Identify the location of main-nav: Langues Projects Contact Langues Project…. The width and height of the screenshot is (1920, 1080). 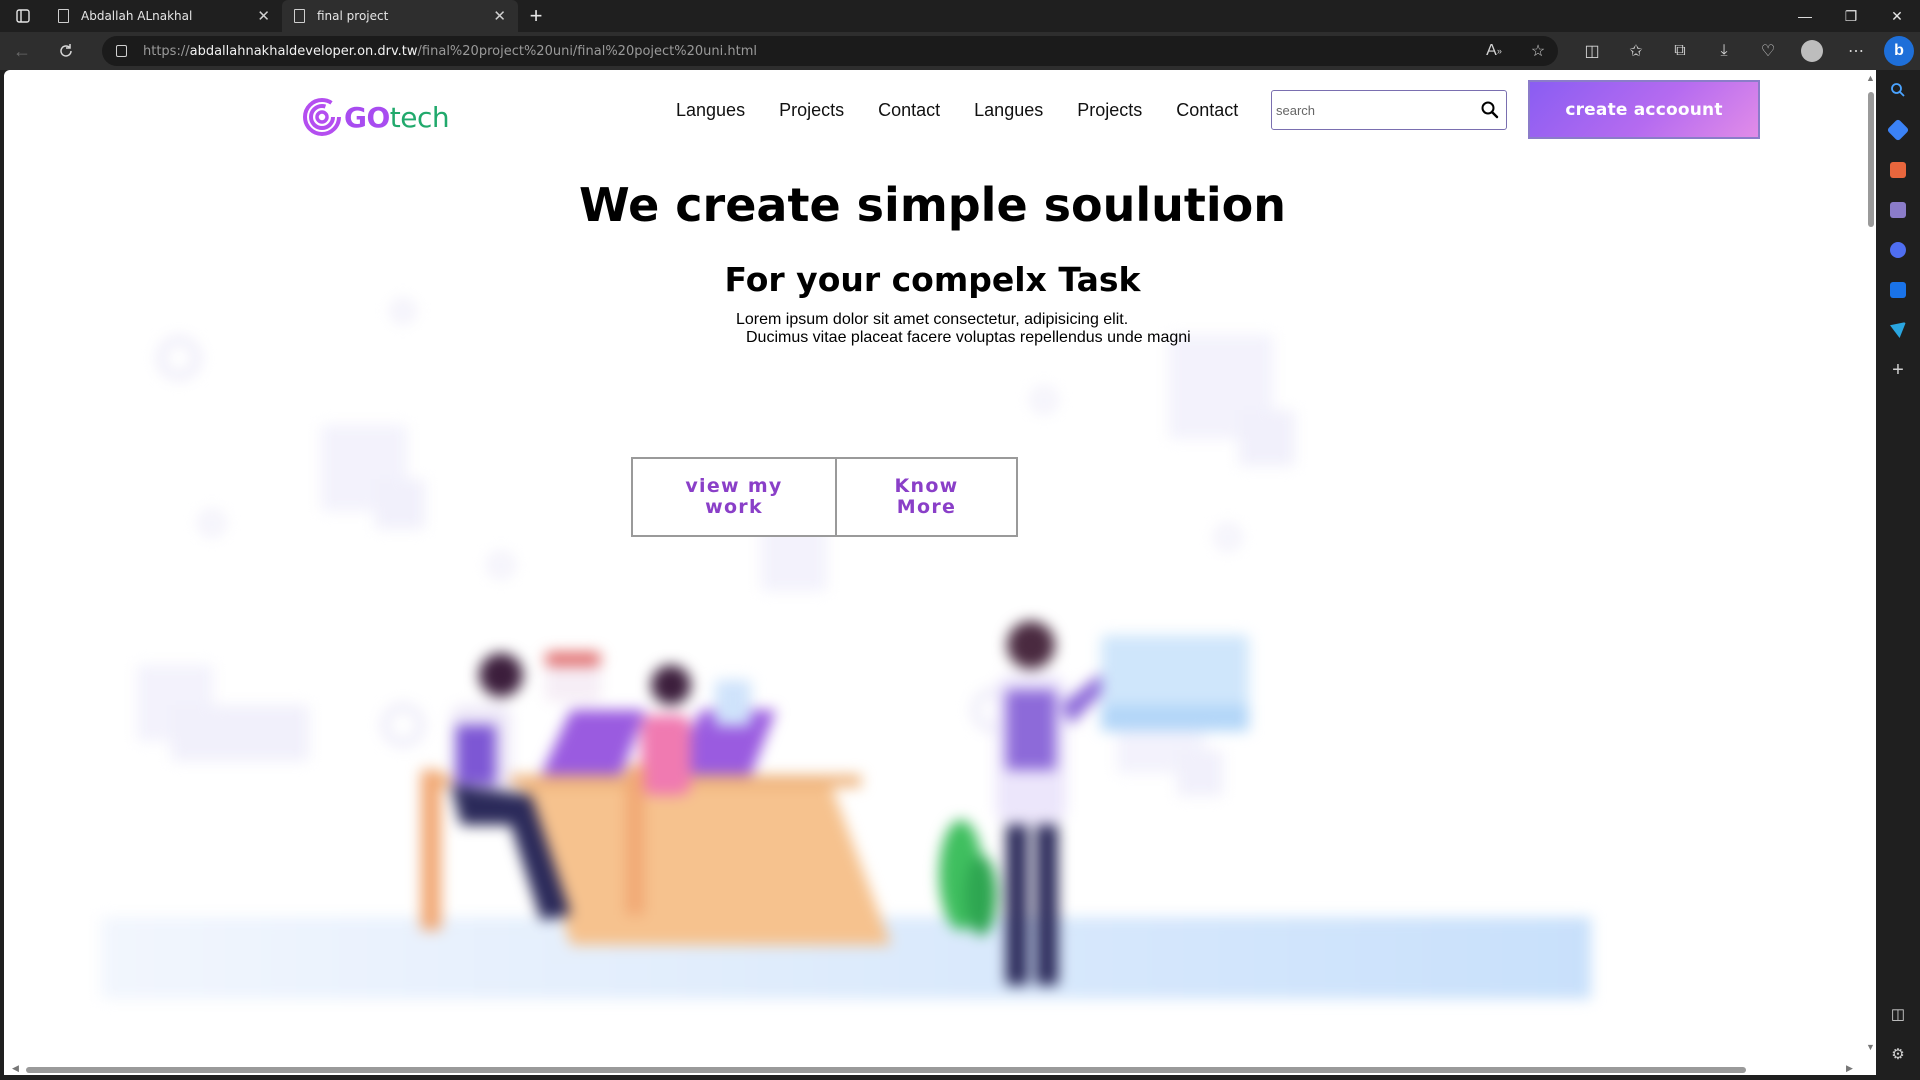
(974, 110).